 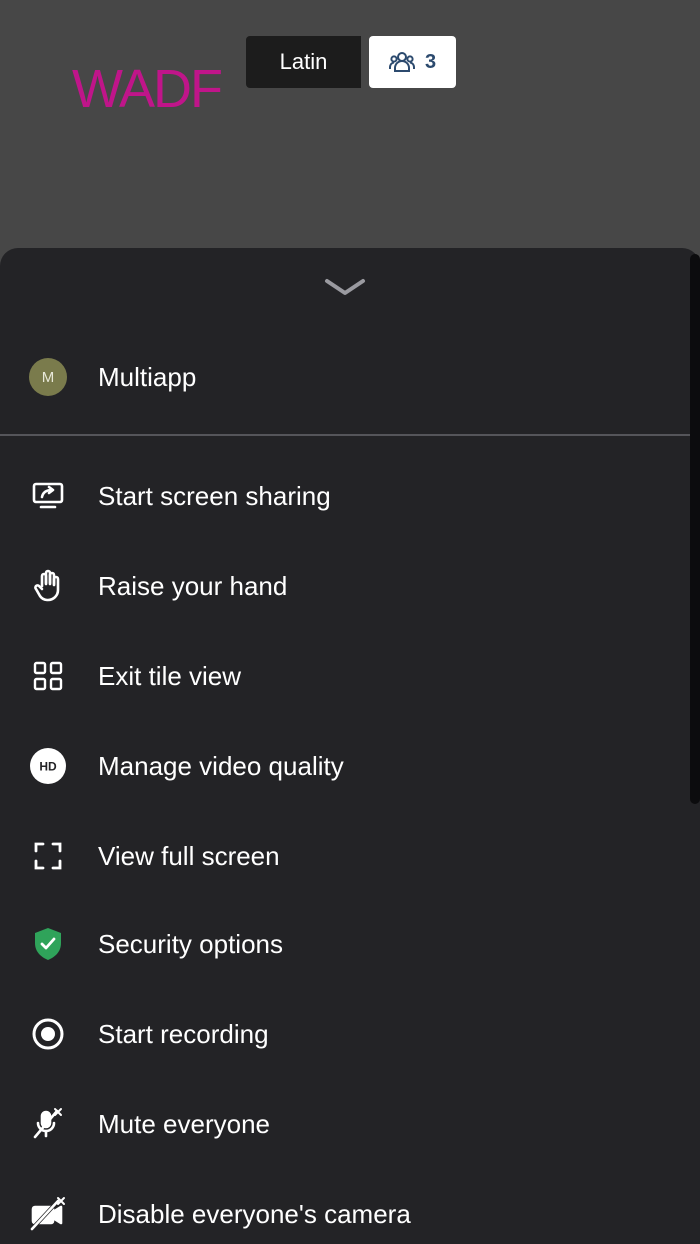 What do you see at coordinates (147, 89) in the screenshot?
I see `brand-logo: WADF` at bounding box center [147, 89].